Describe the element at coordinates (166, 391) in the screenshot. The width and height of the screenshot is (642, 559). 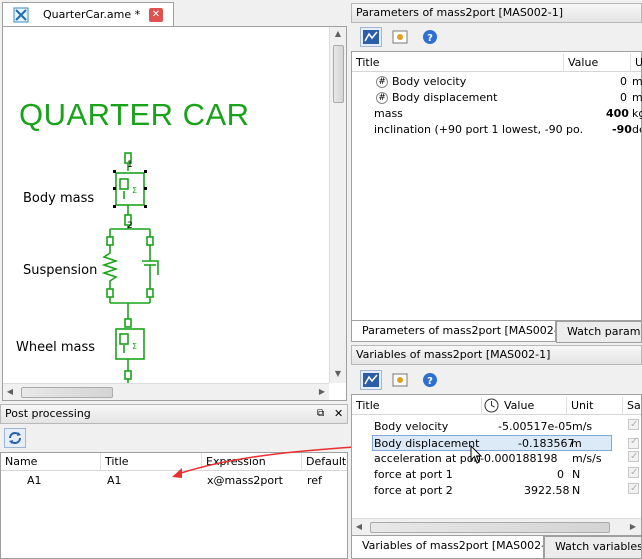
I see `editor-horizontal-scrollbar: ◀ ▶` at that location.